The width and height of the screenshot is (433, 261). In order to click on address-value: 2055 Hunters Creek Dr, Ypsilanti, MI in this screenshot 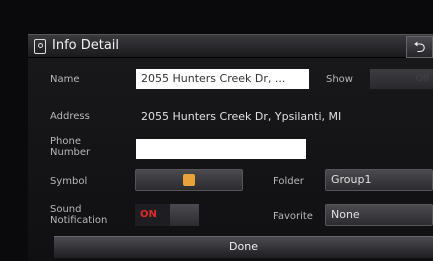, I will do `click(241, 116)`.